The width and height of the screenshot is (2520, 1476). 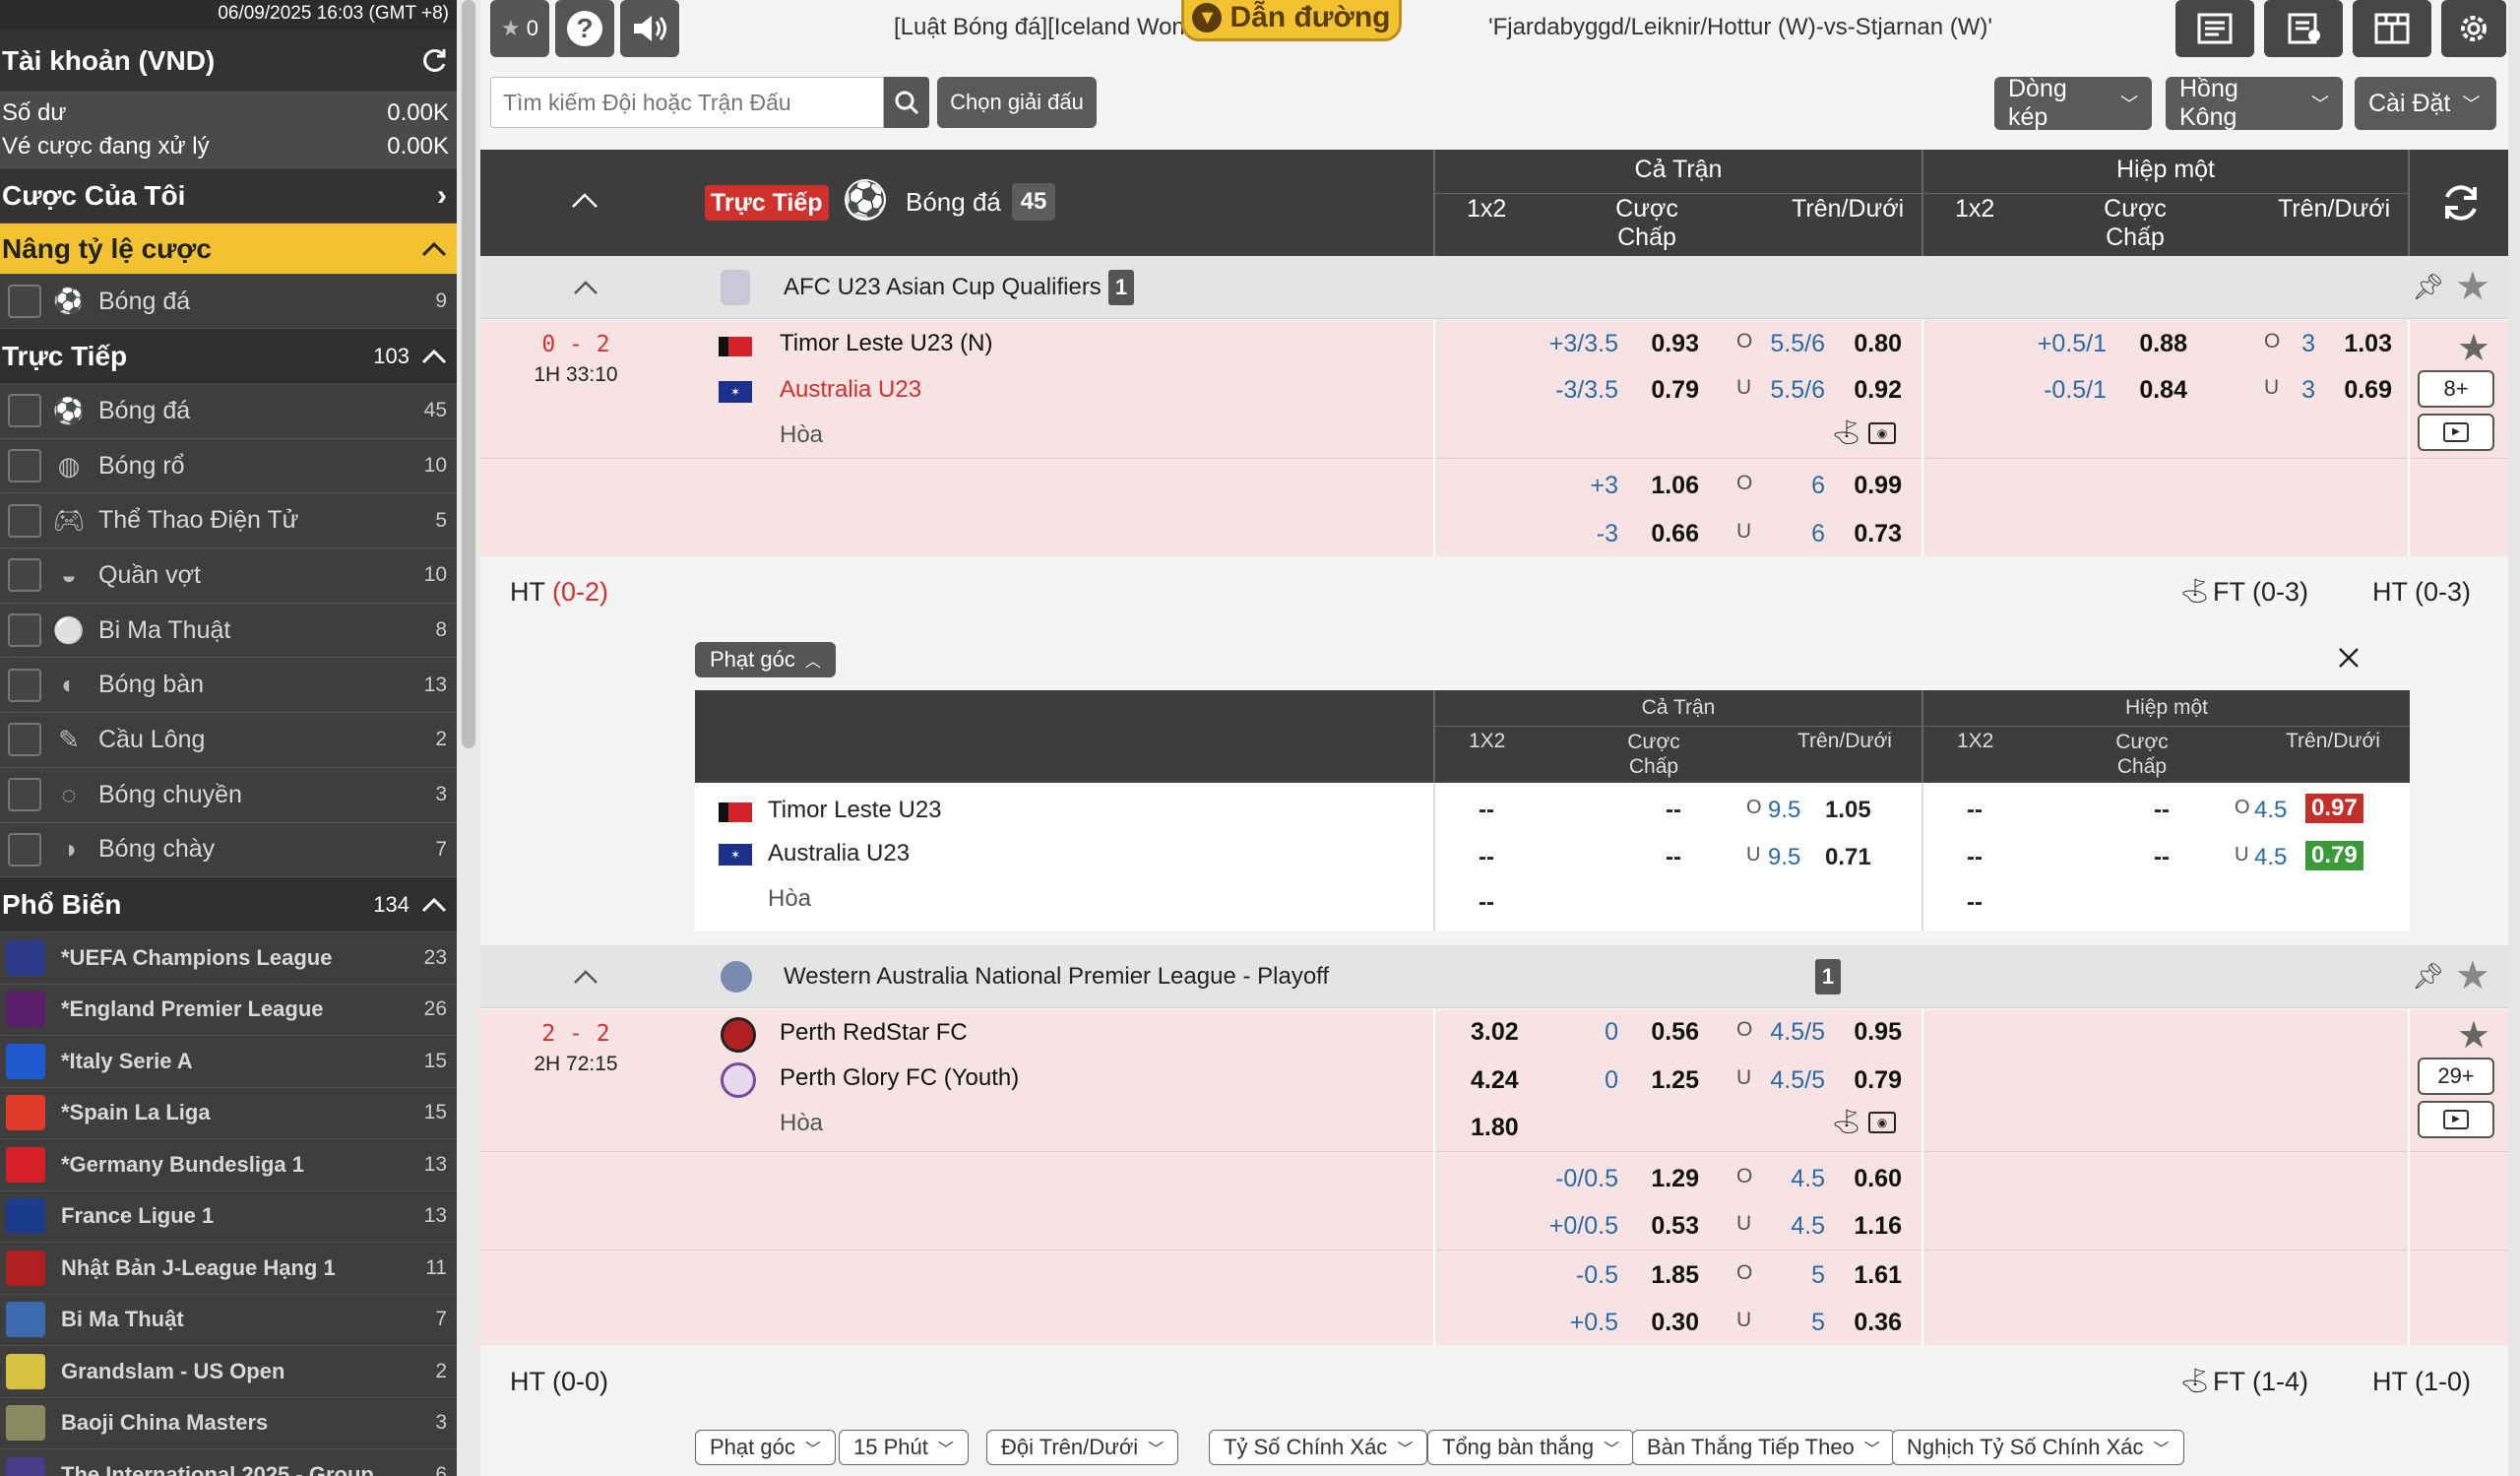 I want to click on boost-odds-header: Nâng tỷ lệ cược, so click(x=228, y=249).